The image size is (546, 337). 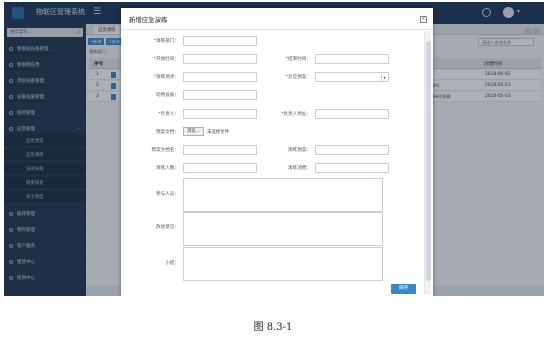 I want to click on summary-textarea, so click(x=283, y=264).